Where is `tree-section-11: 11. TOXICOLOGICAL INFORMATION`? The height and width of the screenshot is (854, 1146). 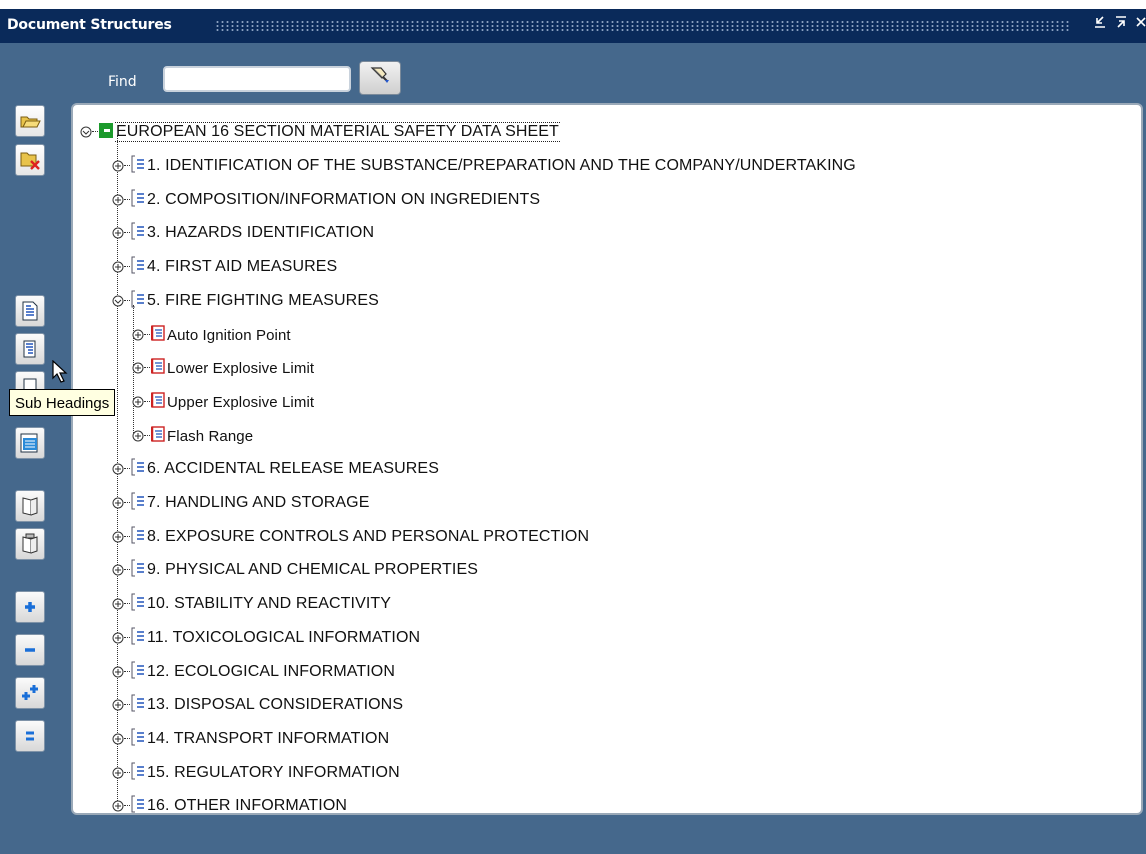 tree-section-11: 11. TOXICOLOGICAL INFORMATION is located at coordinates (265, 638).